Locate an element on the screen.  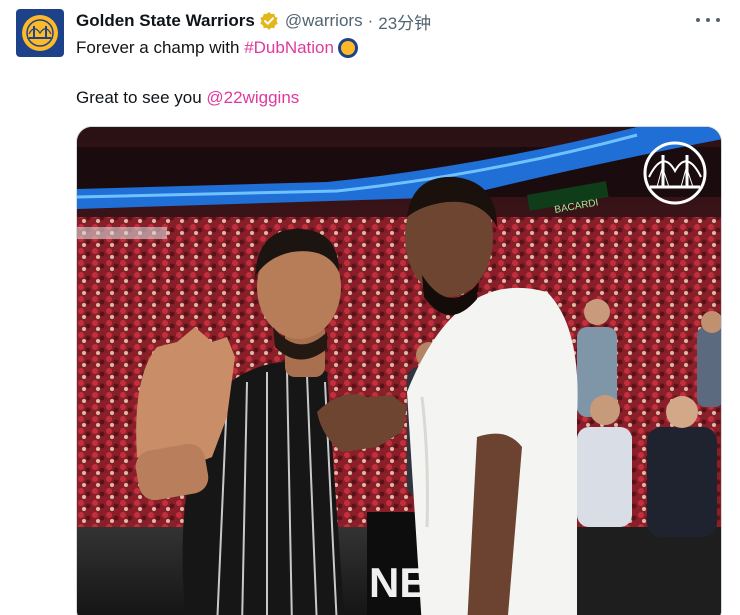
user-handle: @warriors is located at coordinates (324, 21).